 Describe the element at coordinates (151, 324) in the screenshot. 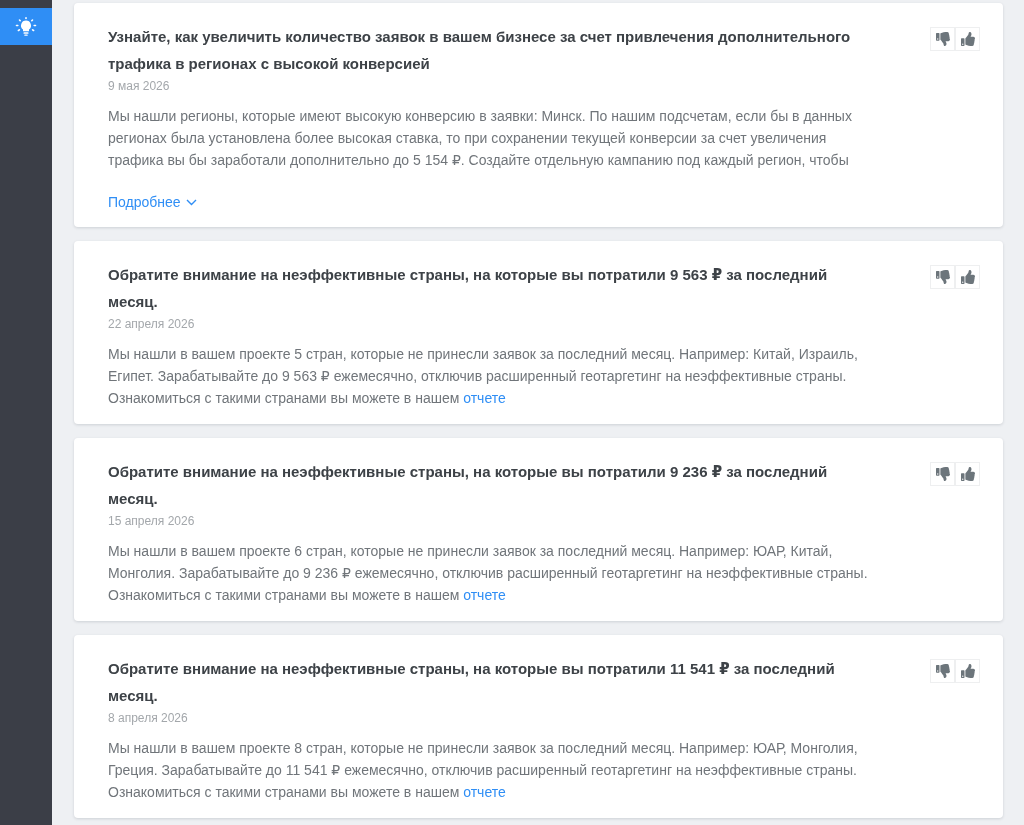

I see `card-date: 22 апреля 2026` at that location.